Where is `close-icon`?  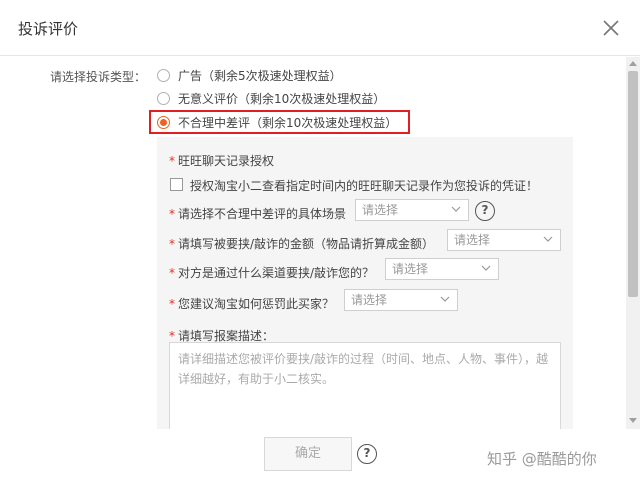
close-icon is located at coordinates (611, 28).